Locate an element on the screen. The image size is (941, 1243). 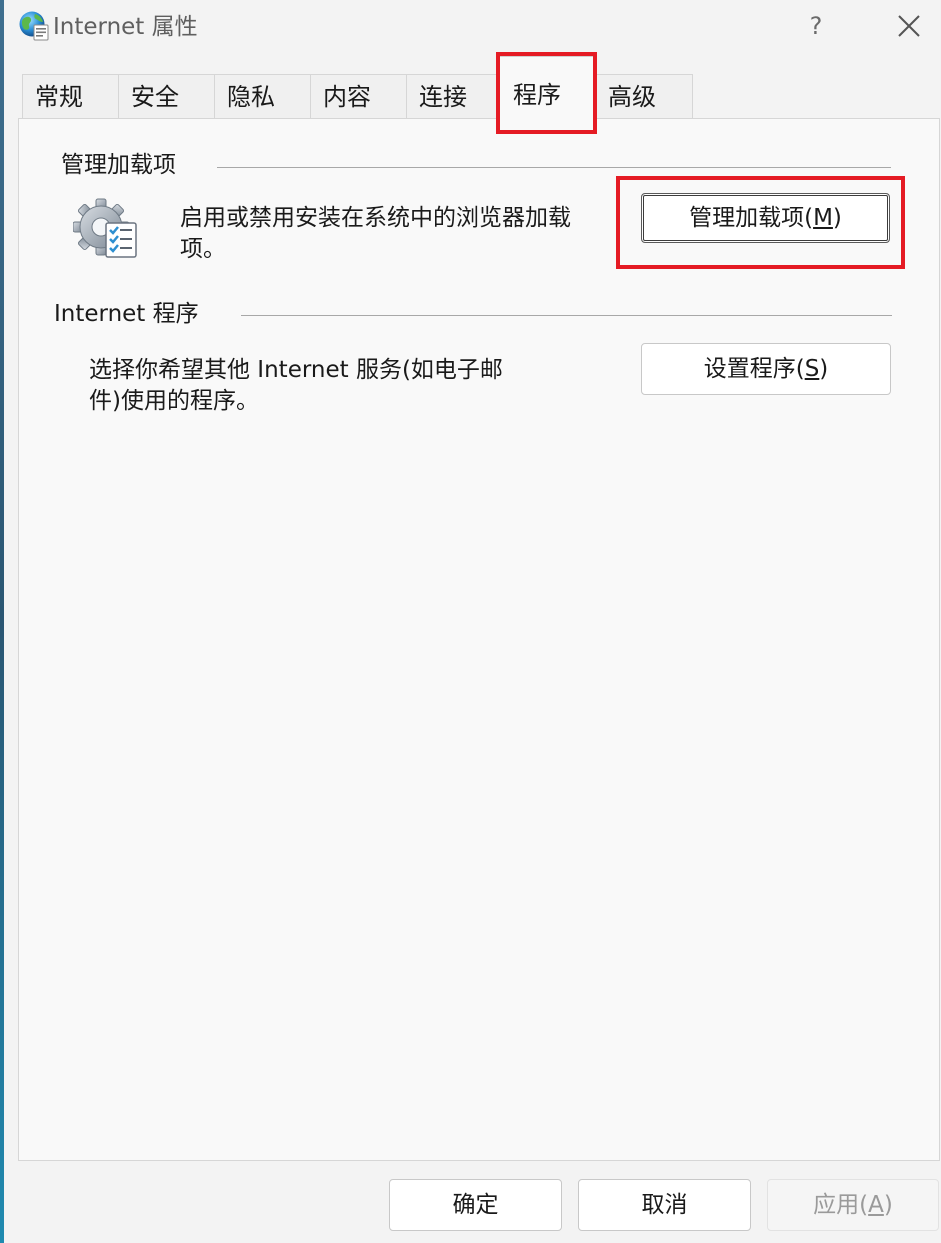
addons-description: 启用或禁用安装在系统中的浏览器加载 项。 is located at coordinates (400, 234).